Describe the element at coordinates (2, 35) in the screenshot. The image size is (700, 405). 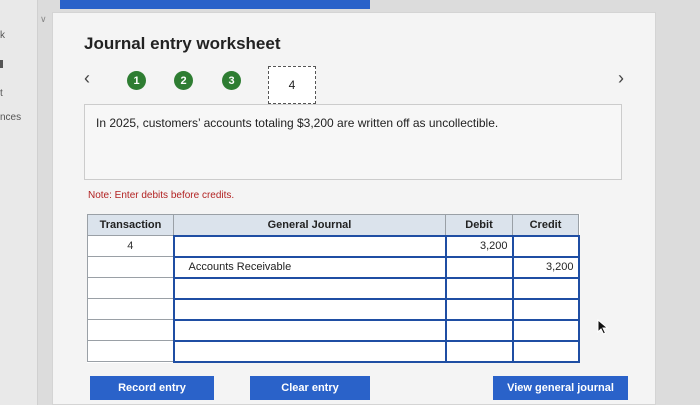
I see `rail-label: k` at that location.